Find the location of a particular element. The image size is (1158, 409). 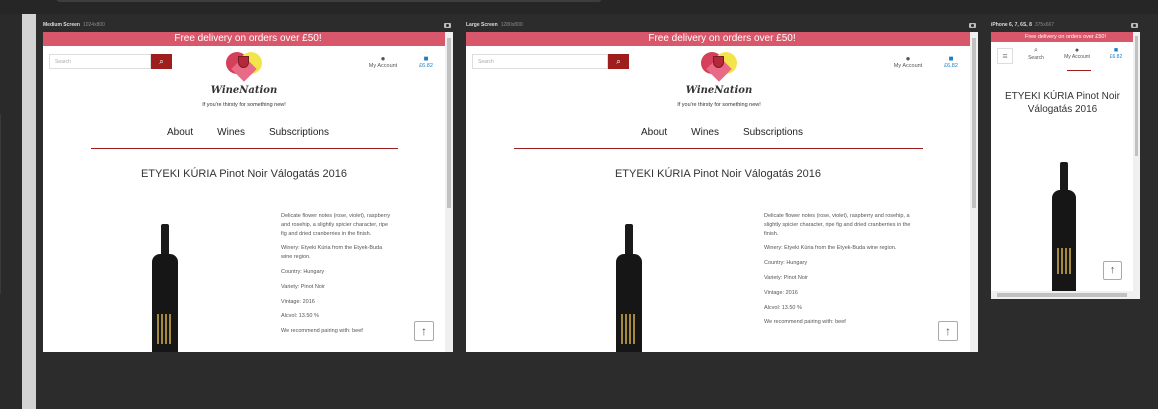

device-name: Large Screen is located at coordinates (482, 25).